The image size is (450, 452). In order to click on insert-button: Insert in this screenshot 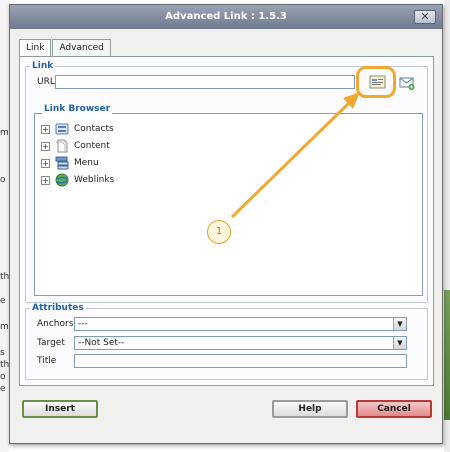, I will do `click(60, 409)`.